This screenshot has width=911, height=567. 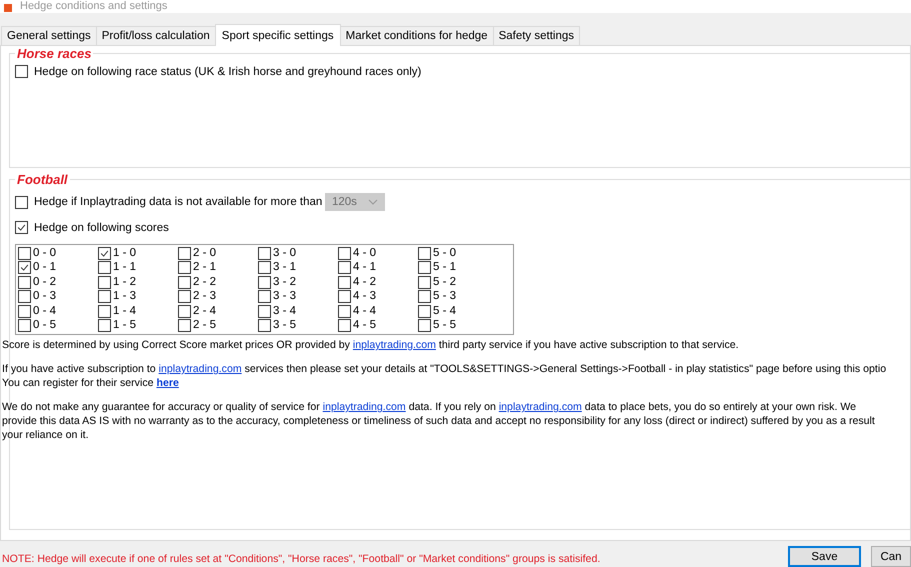 I want to click on score-label: 4 - 1, so click(x=364, y=267).